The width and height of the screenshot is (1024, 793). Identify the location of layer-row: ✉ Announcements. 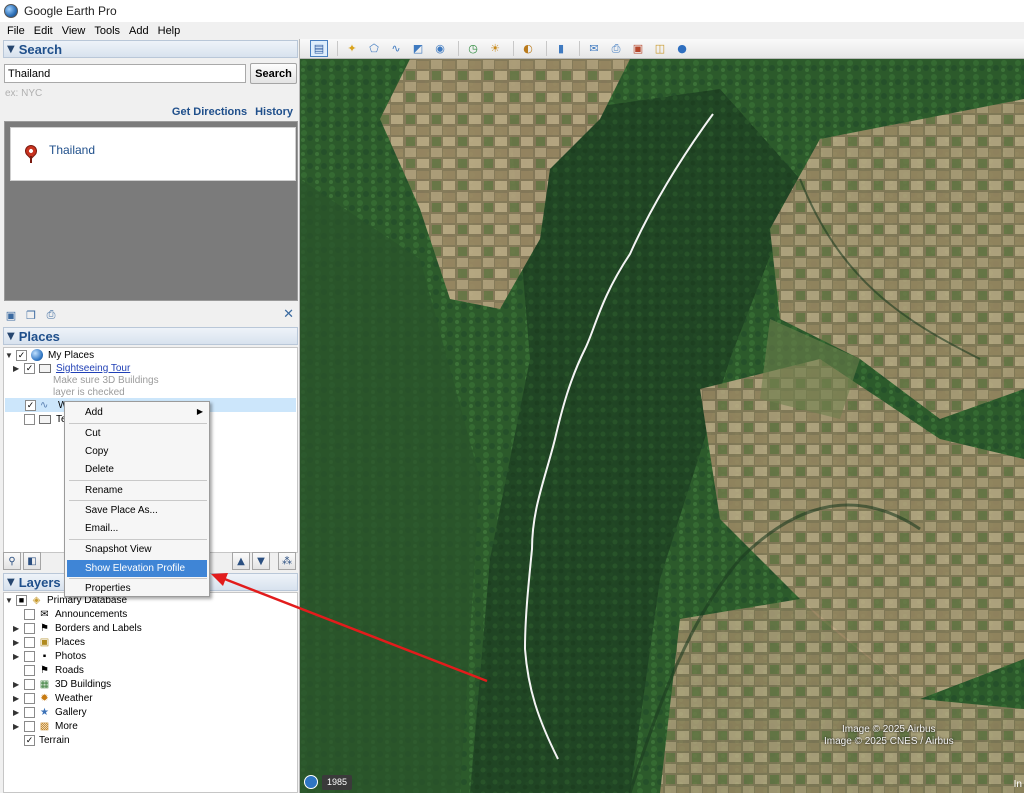
(70, 614).